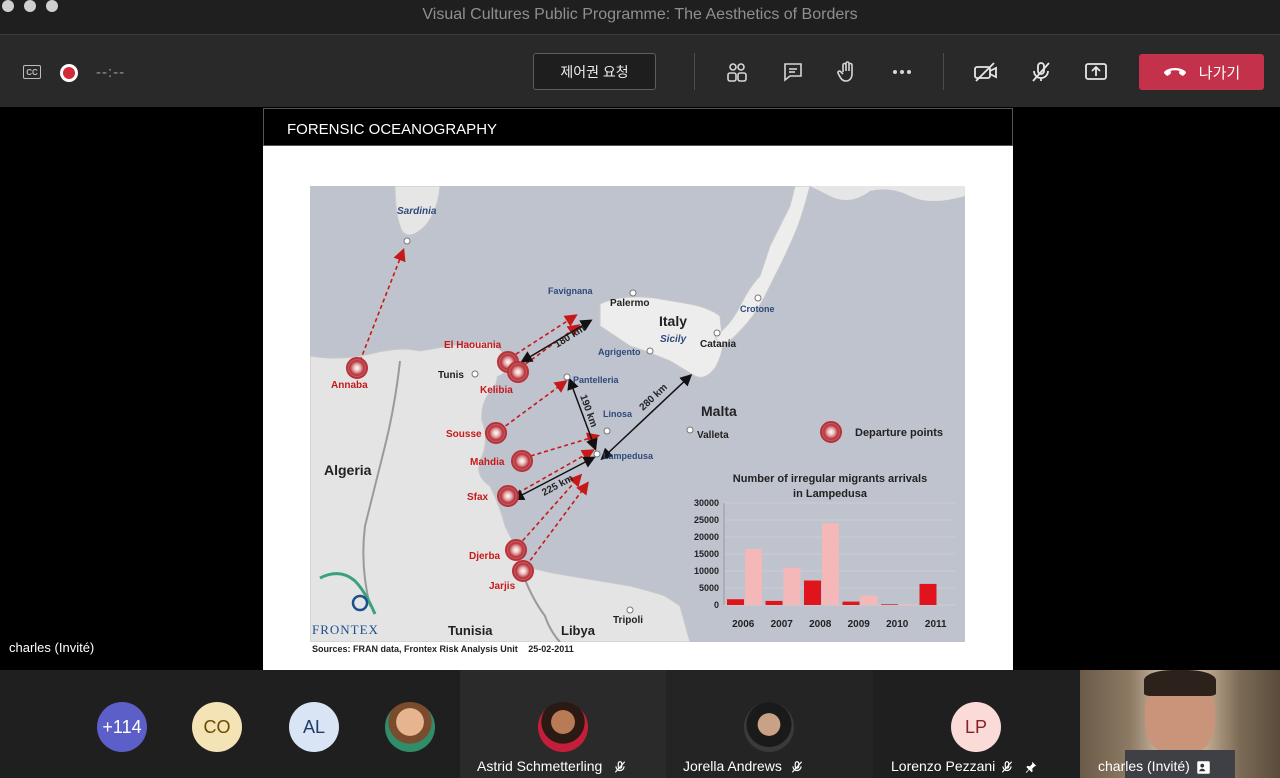 This screenshot has width=1280, height=778. What do you see at coordinates (928, 594) in the screenshot?
I see `bar-tunisia-2011` at bounding box center [928, 594].